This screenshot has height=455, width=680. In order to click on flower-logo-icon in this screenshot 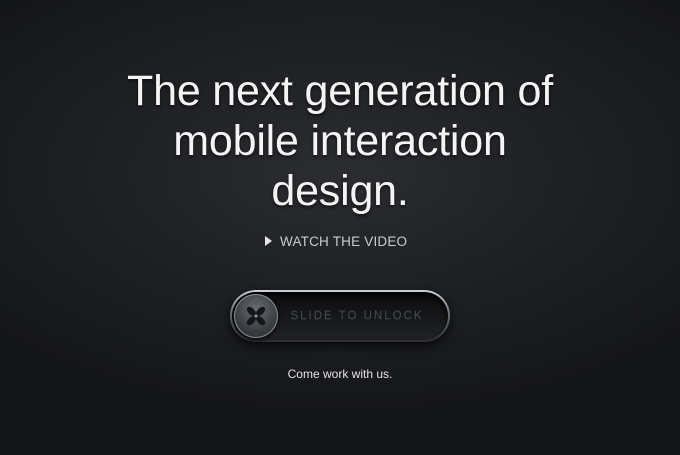, I will do `click(256, 316)`.